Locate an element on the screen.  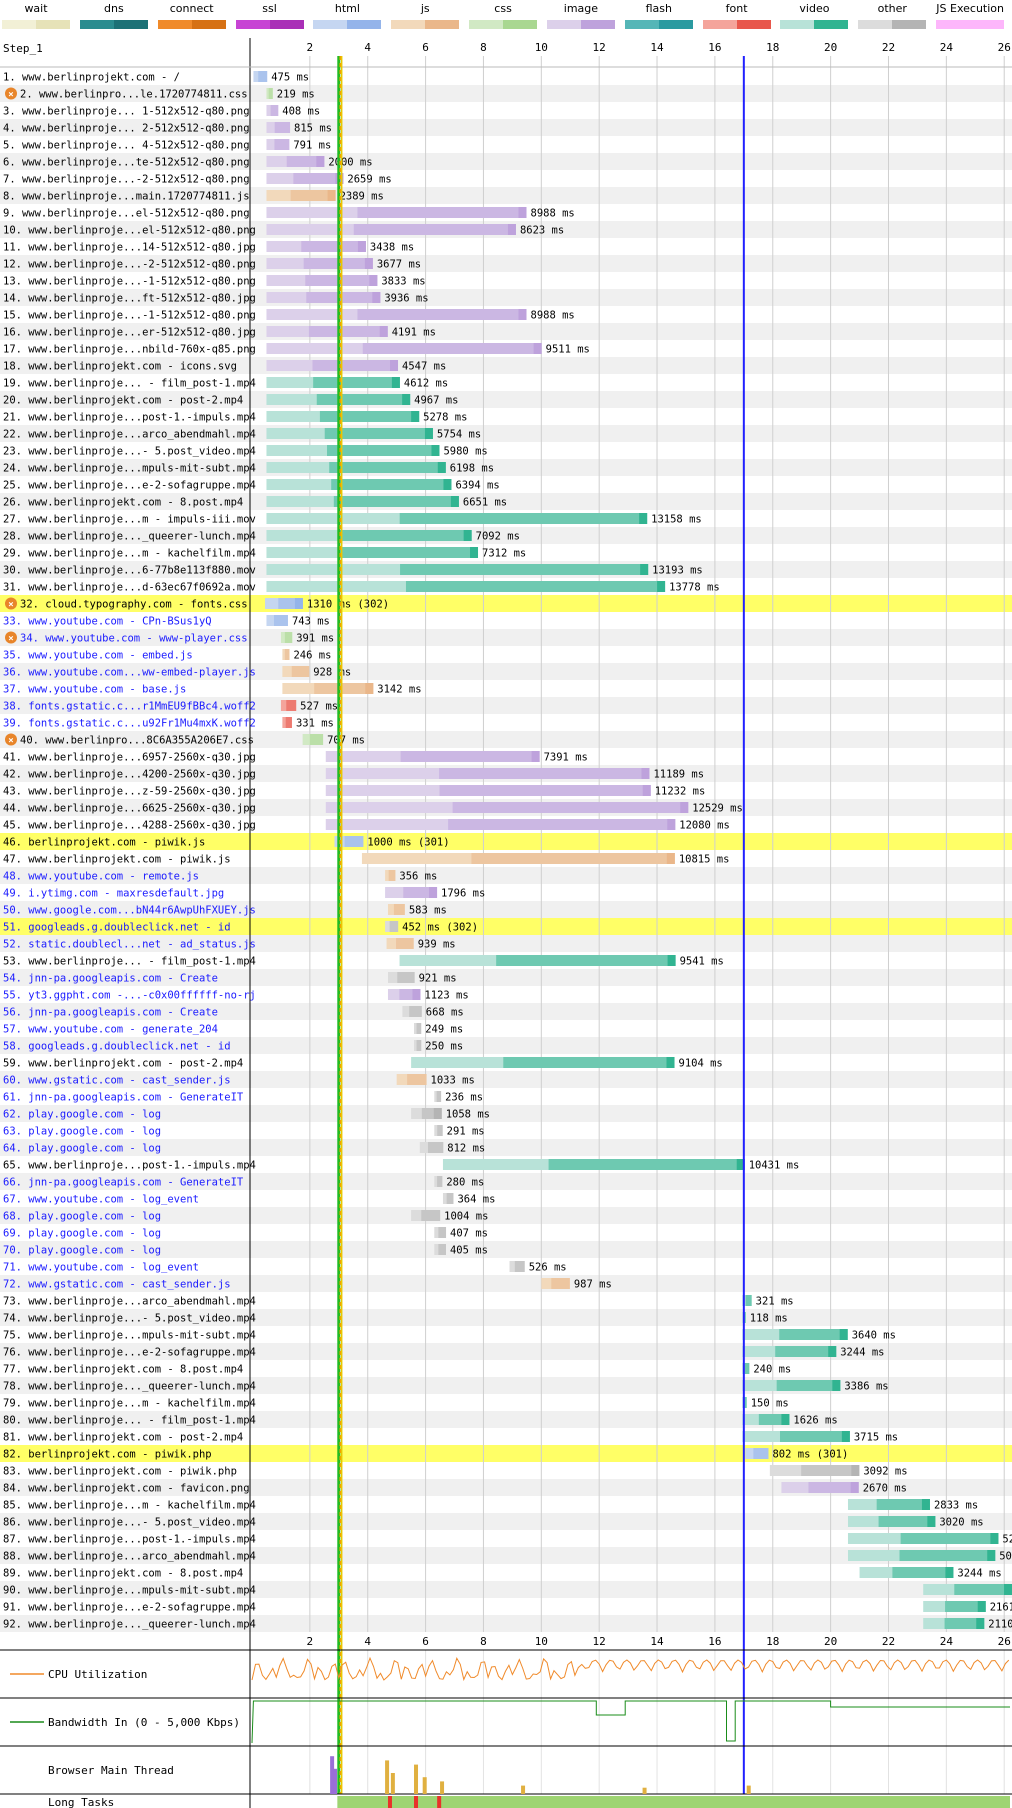
request-time-label: 250 ms is located at coordinates (444, 1047).